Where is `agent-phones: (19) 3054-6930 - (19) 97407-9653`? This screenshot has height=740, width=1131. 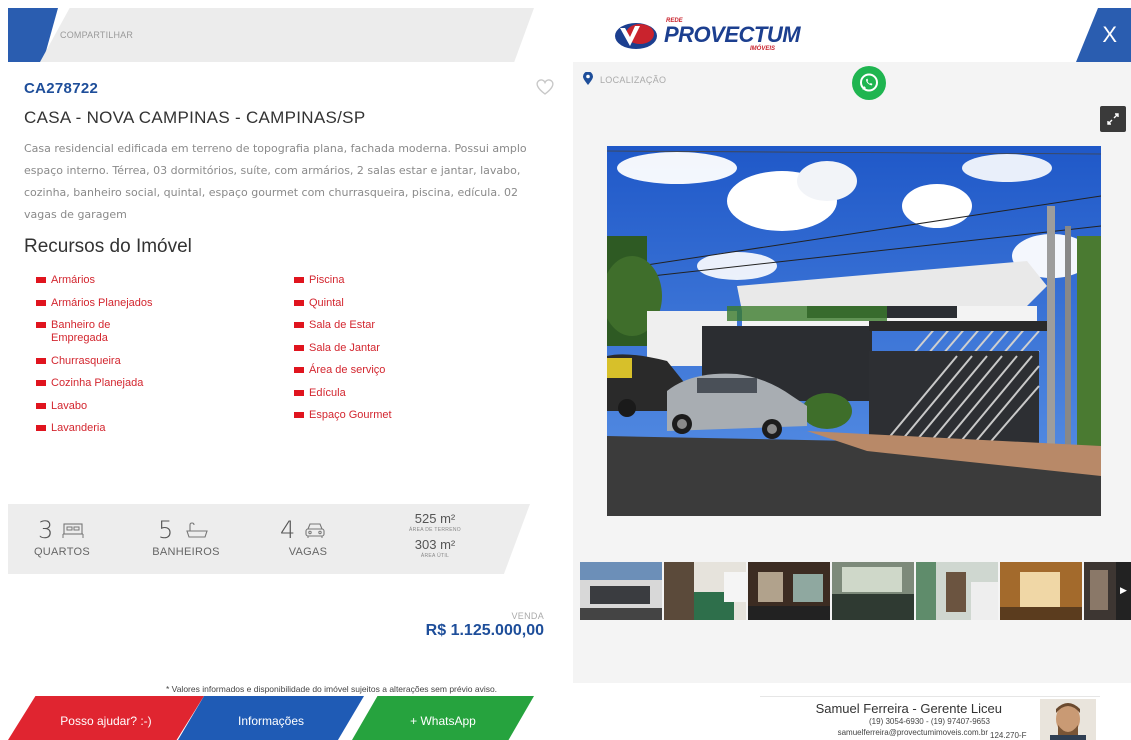
agent-phones: (19) 3054-6930 - (19) 97407-9653 is located at coordinates (890, 721).